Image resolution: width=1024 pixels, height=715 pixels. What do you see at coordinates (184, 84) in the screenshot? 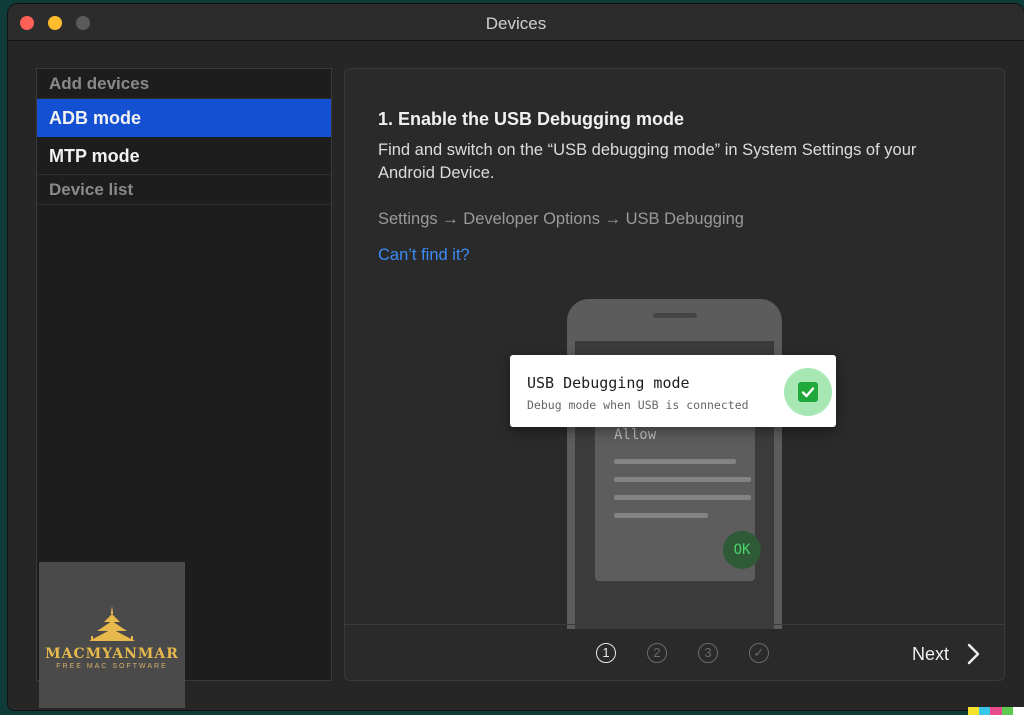
I see `sidebar-section-add-devices: Add devices` at bounding box center [184, 84].